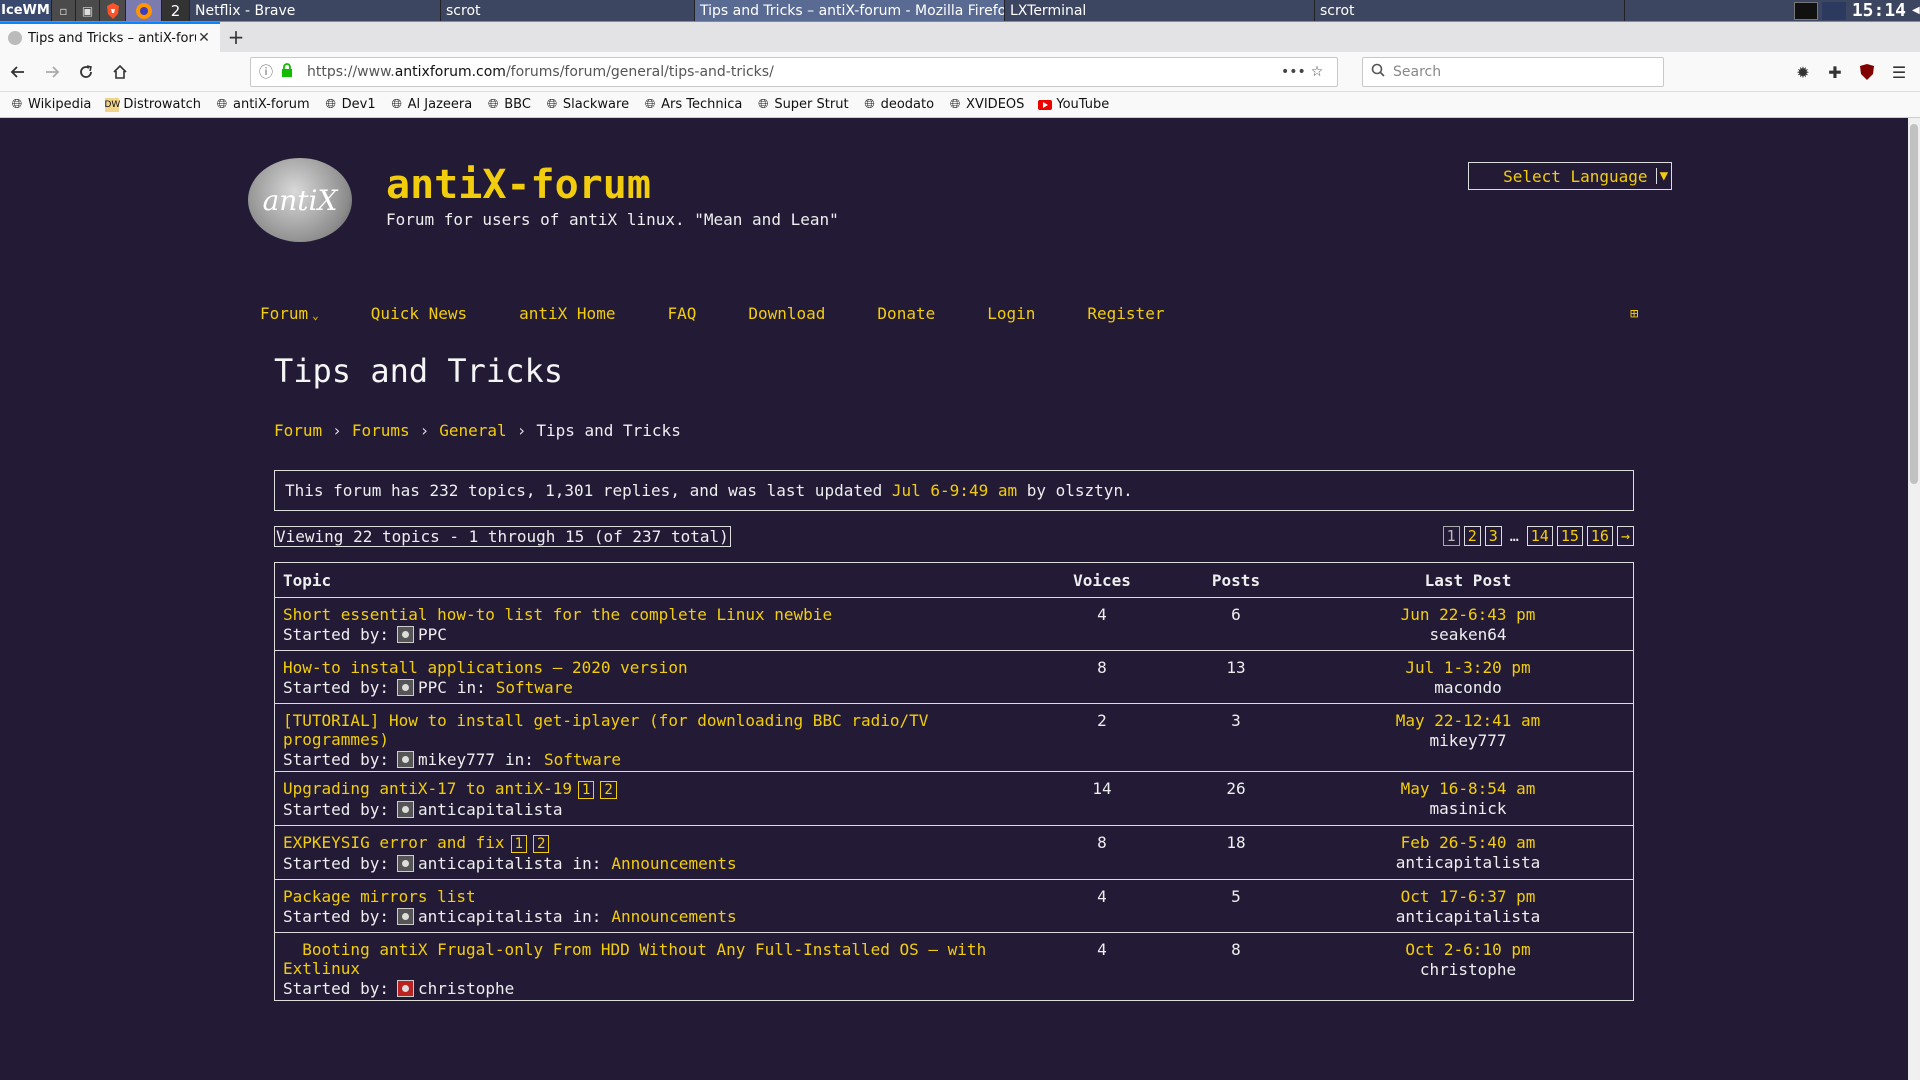 The height and width of the screenshot is (1080, 1920). I want to click on bookmark-slackware: 🌐︎ Slackware, so click(587, 104).